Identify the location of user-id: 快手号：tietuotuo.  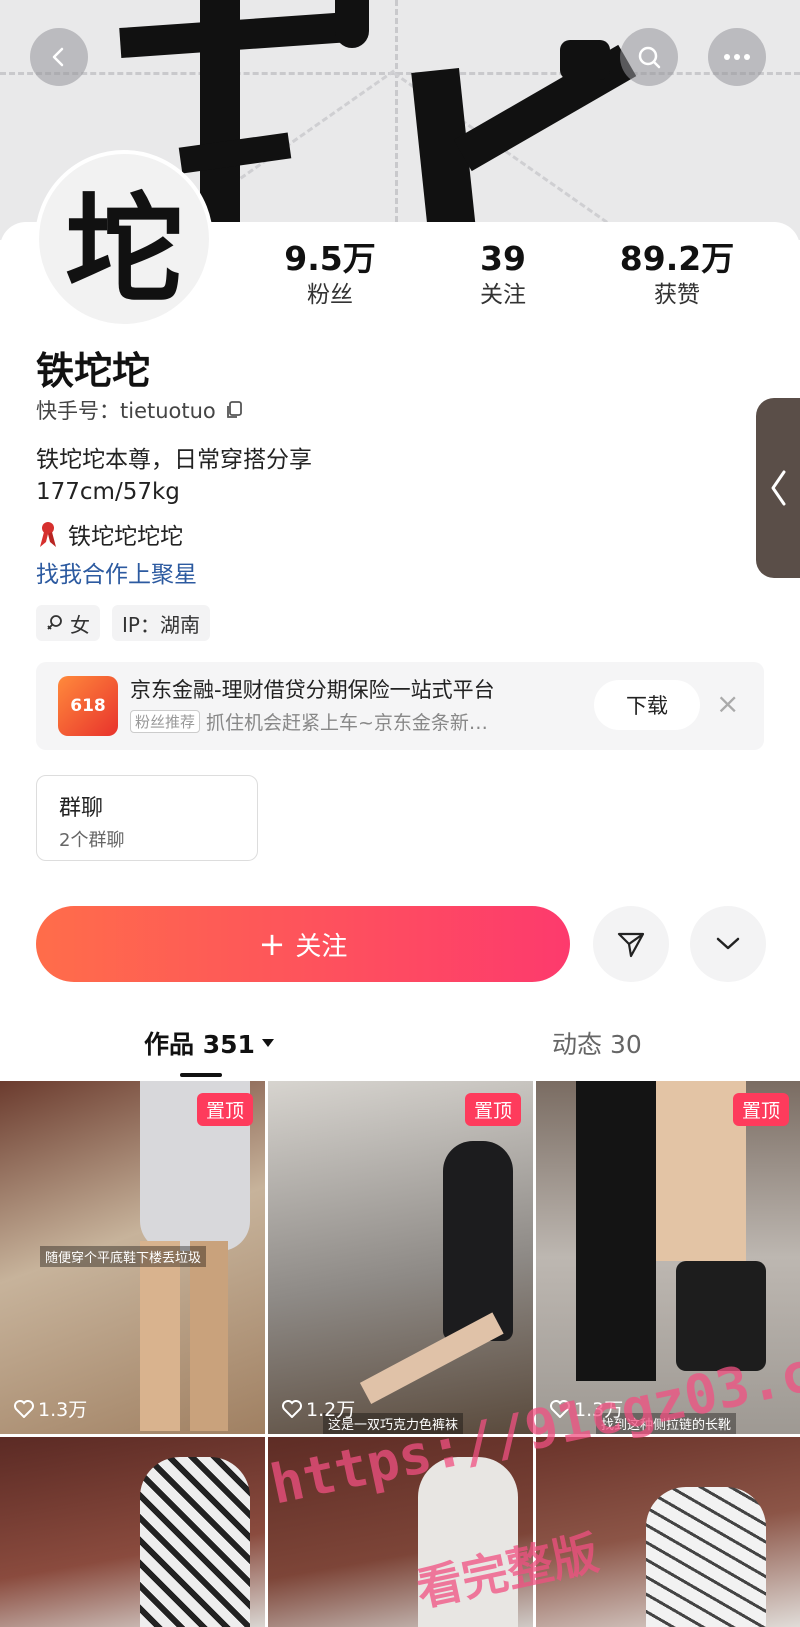
(140, 410).